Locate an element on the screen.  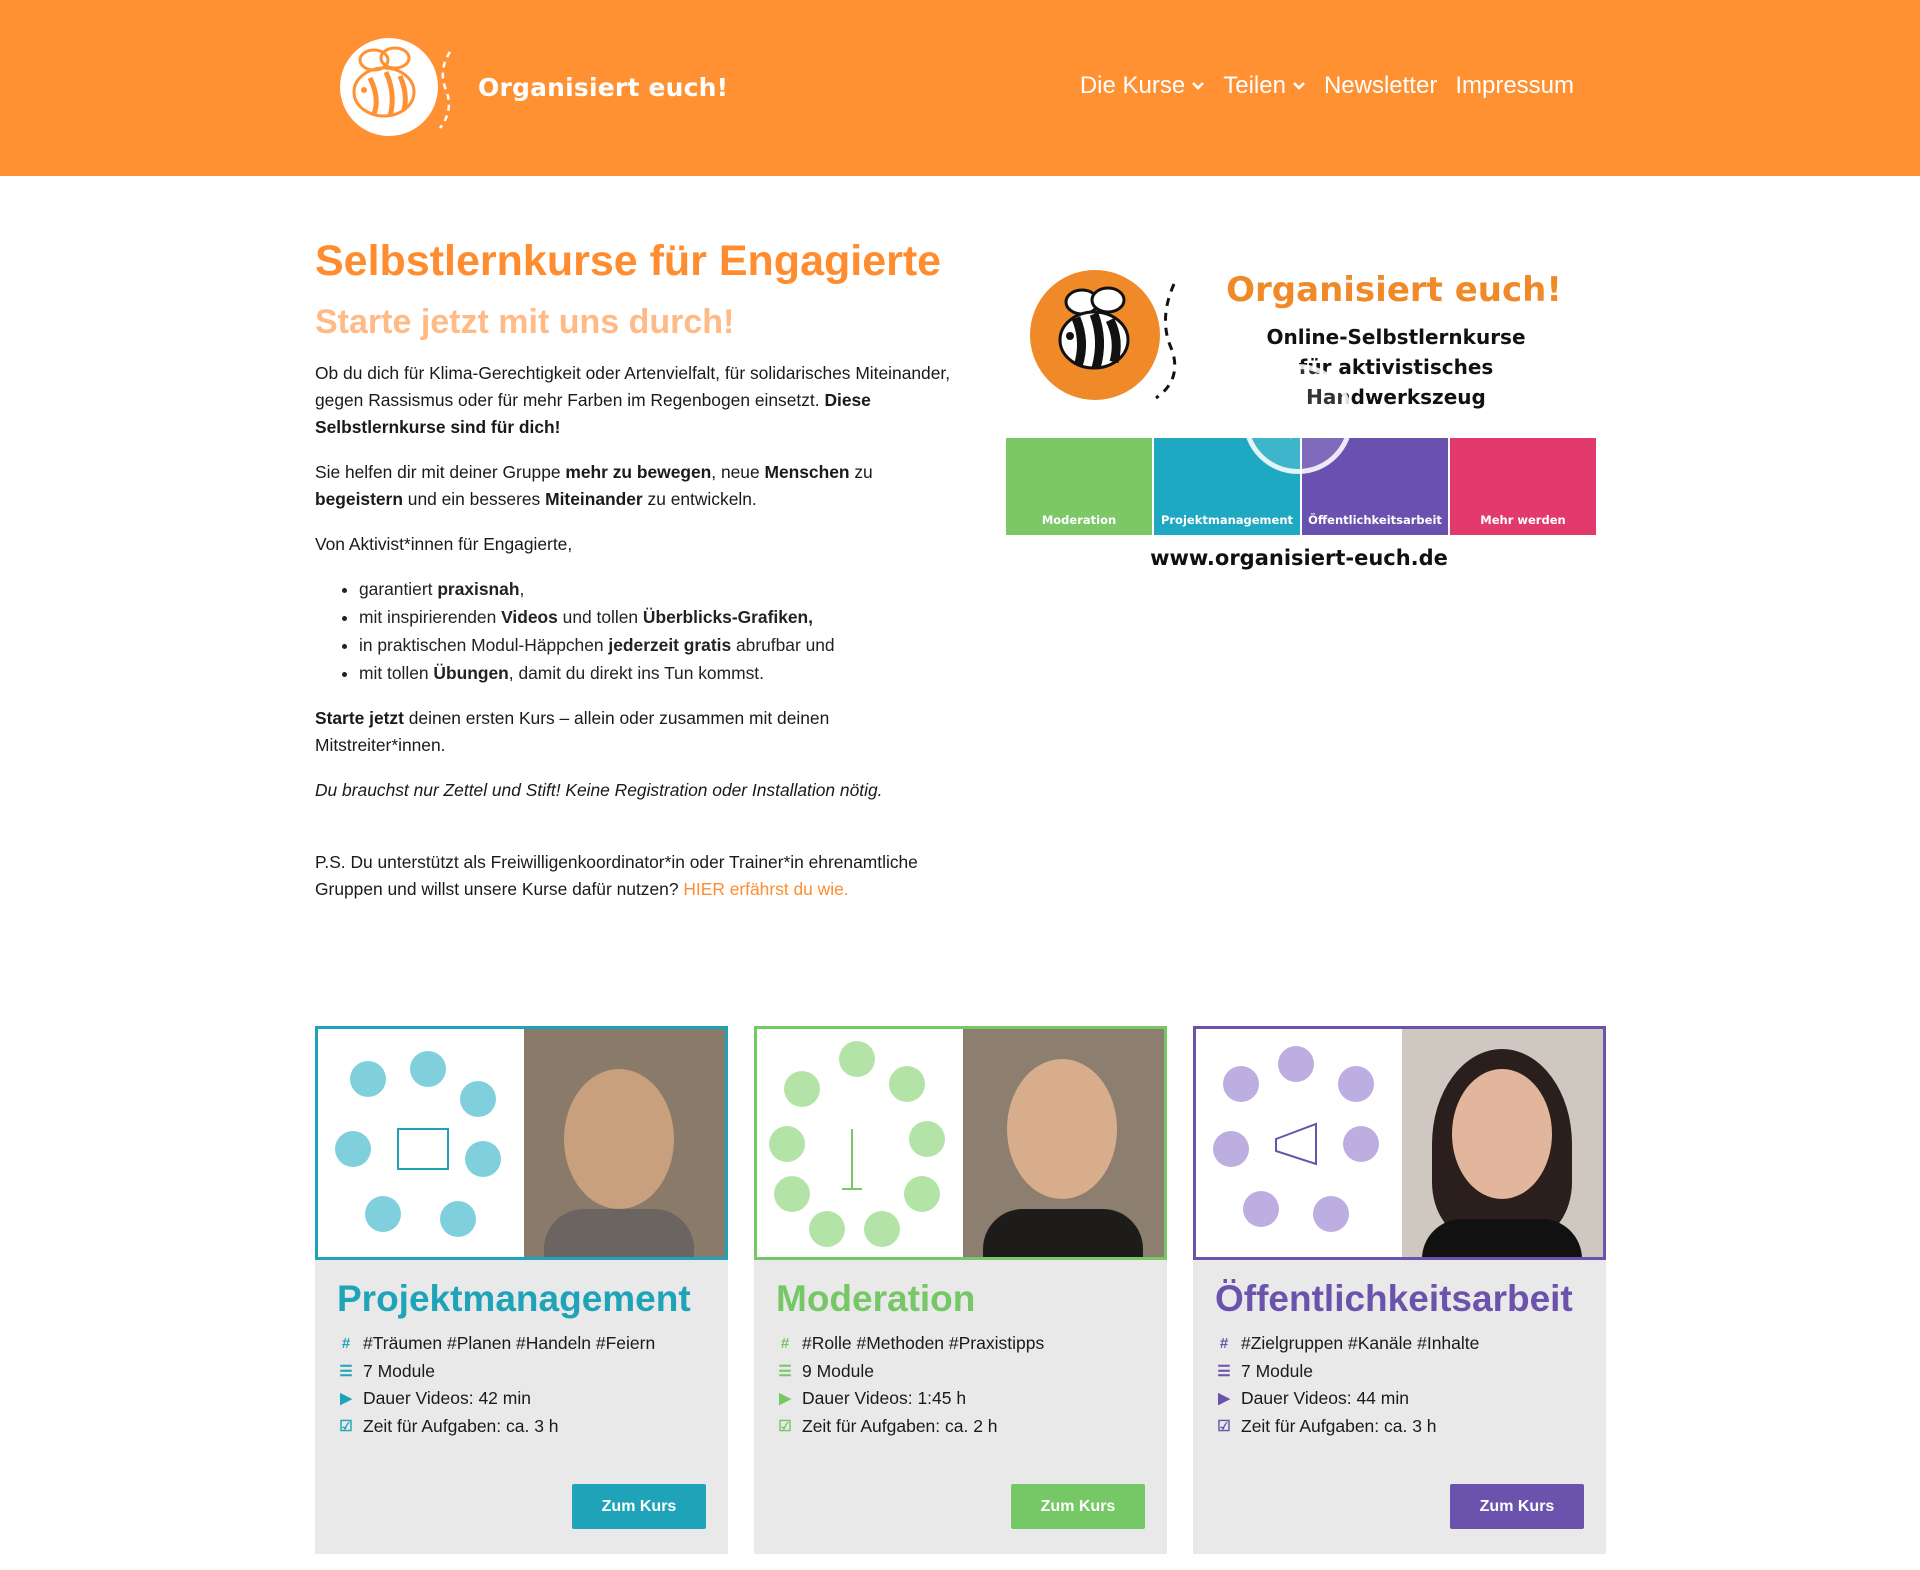
text: mit tollen is located at coordinates (396, 673).